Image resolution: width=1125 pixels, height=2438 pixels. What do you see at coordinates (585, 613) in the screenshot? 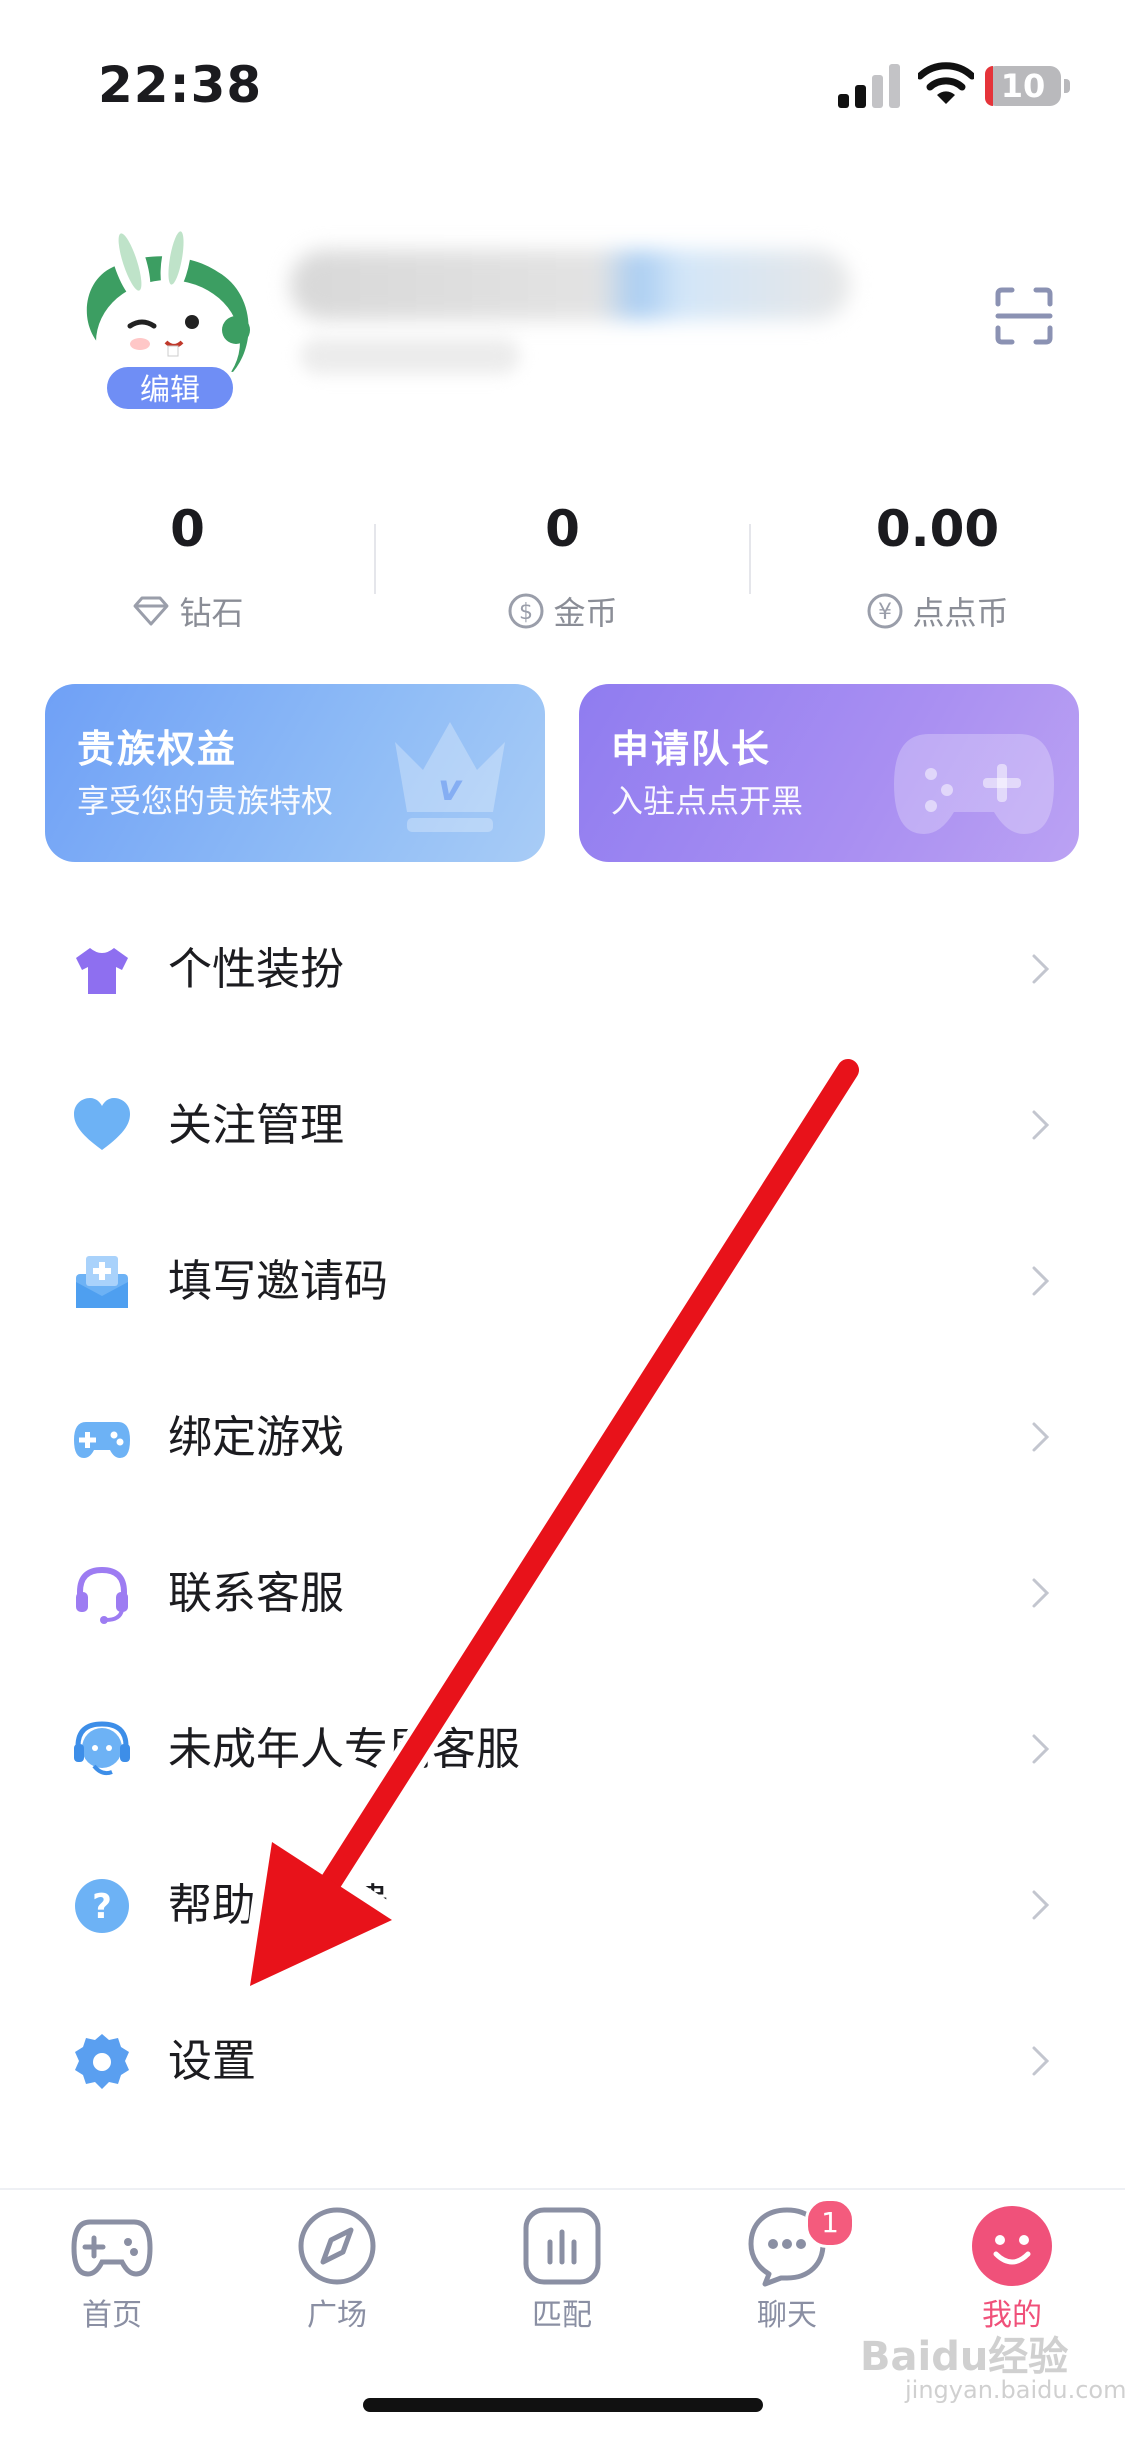
I see `stat-label-gold-coin: 金币` at bounding box center [585, 613].